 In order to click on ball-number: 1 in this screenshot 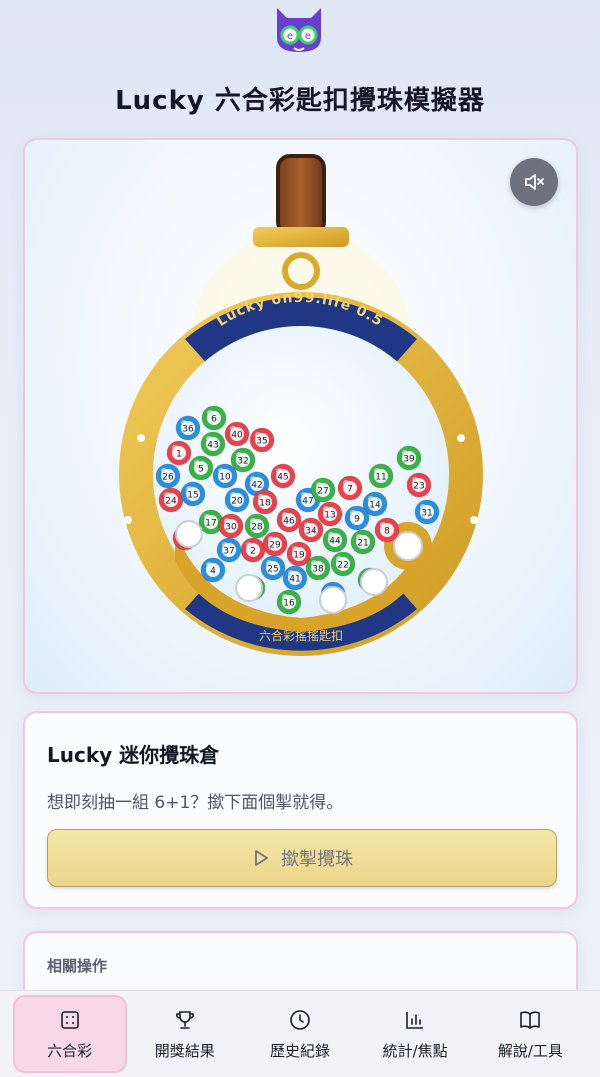, I will do `click(179, 455)`.